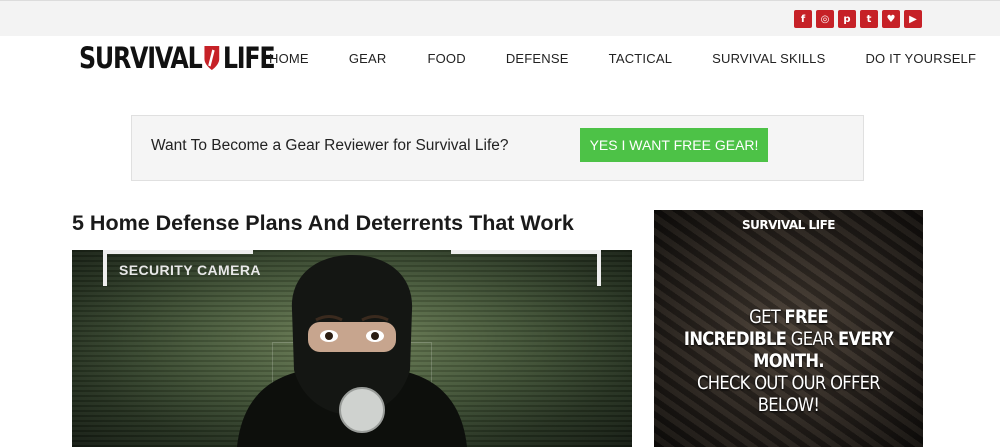  What do you see at coordinates (735, 339) in the screenshot?
I see `ad-line2a: INCREDIBLE` at bounding box center [735, 339].